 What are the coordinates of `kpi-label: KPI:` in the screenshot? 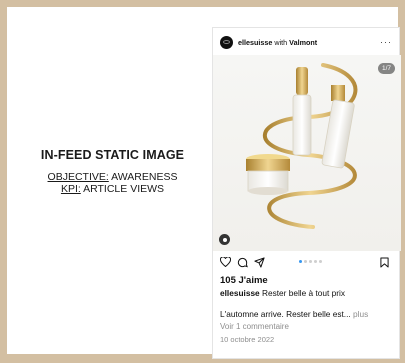 It's located at (70, 189).